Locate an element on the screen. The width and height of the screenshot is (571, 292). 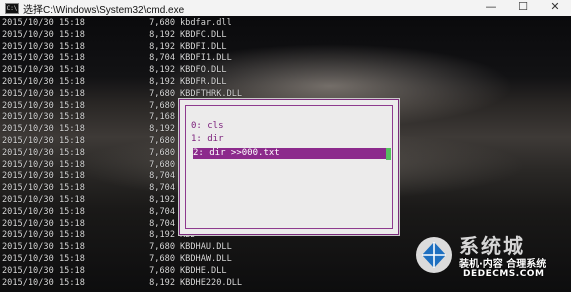
line-filename: KBDFR.DLL is located at coordinates (203, 81).